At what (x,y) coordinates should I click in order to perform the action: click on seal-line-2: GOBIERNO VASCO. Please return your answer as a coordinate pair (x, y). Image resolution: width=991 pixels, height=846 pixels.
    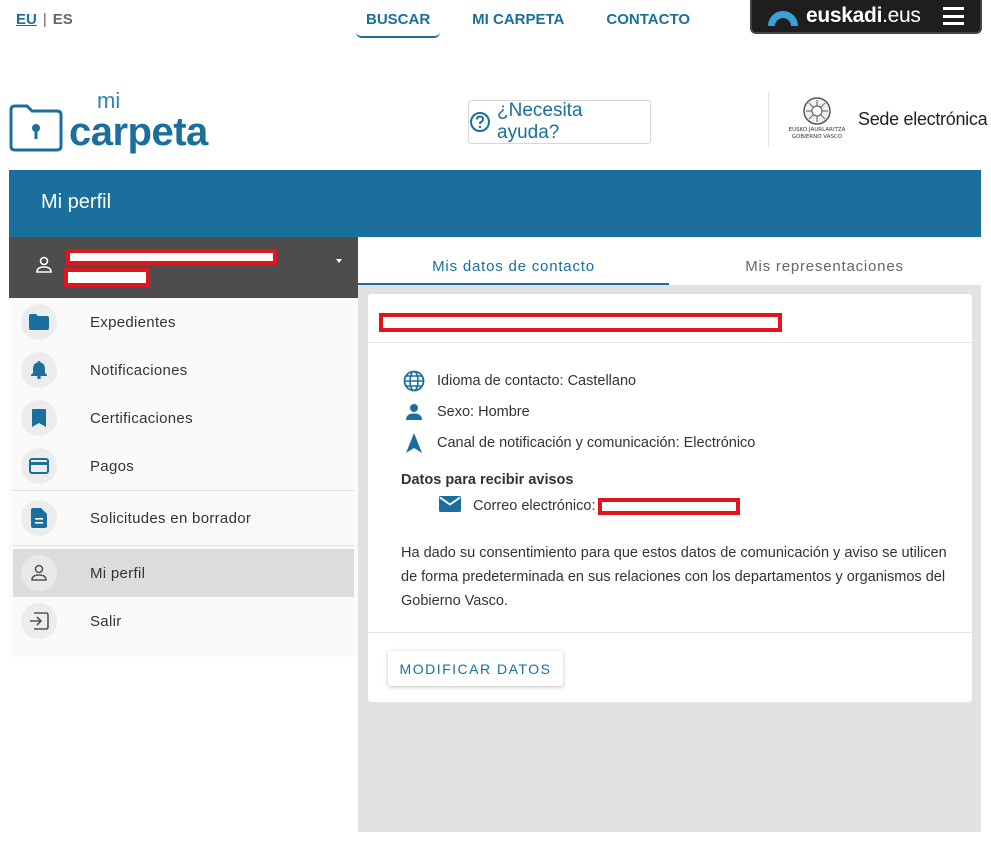
    Looking at the image, I should click on (817, 137).